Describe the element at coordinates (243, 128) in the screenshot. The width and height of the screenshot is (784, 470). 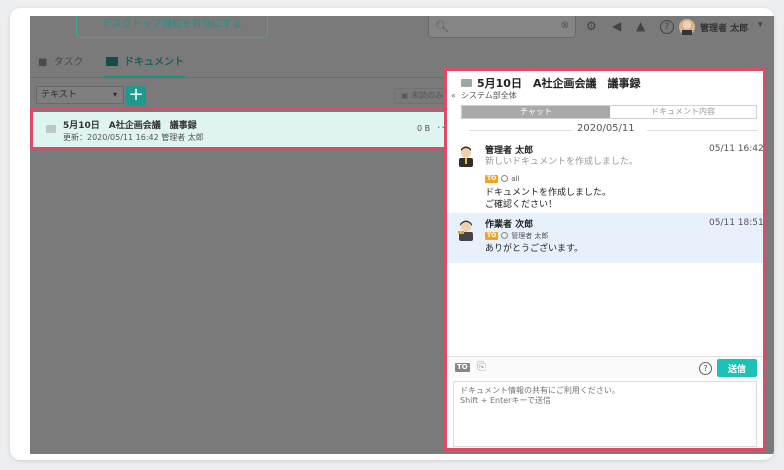
I see `highlight-document-row` at that location.